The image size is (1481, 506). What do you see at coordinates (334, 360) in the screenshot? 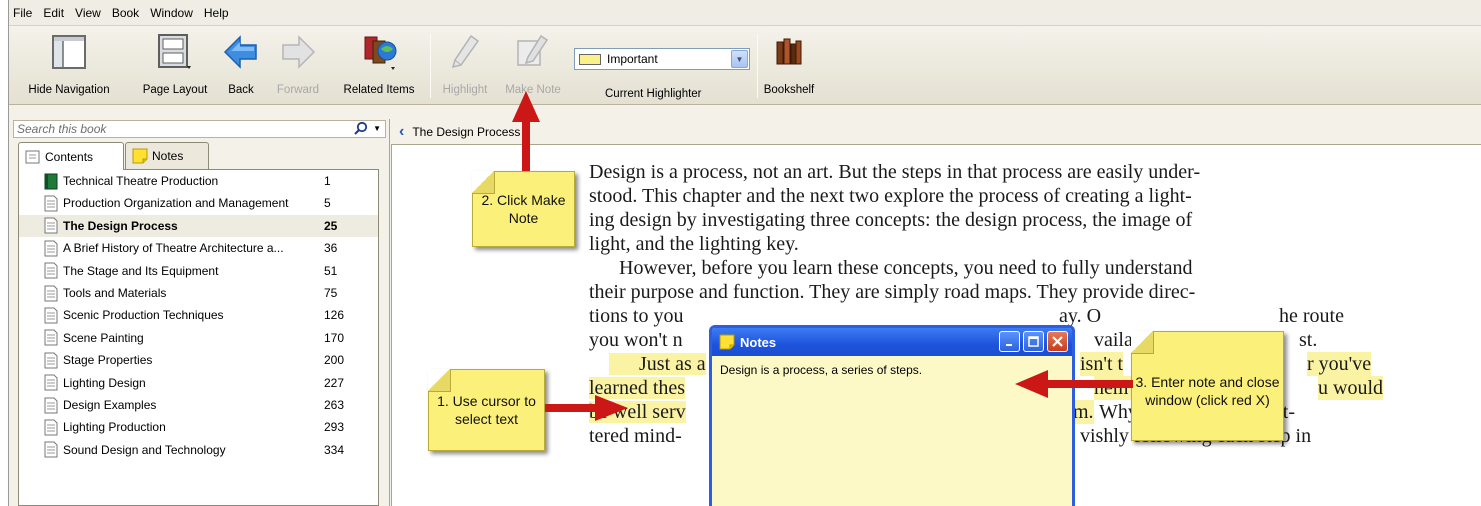
I see `toc-item-page: 200` at bounding box center [334, 360].